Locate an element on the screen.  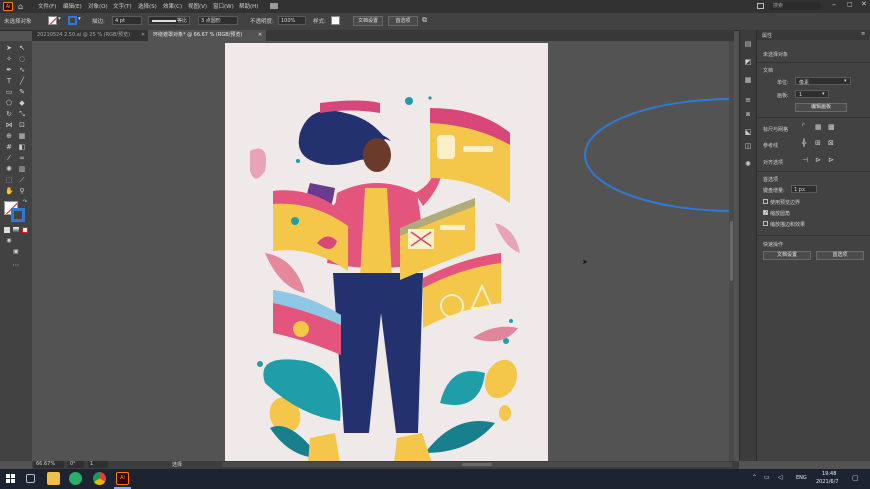
swap-colors-icon: ↷ is located at coordinates (25, 202).